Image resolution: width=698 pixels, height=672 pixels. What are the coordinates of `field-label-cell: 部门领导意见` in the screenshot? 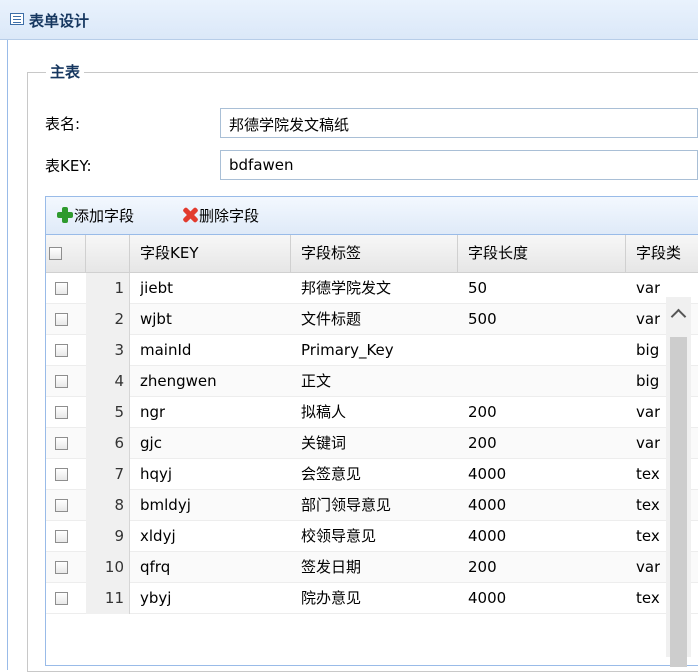 It's located at (346, 505).